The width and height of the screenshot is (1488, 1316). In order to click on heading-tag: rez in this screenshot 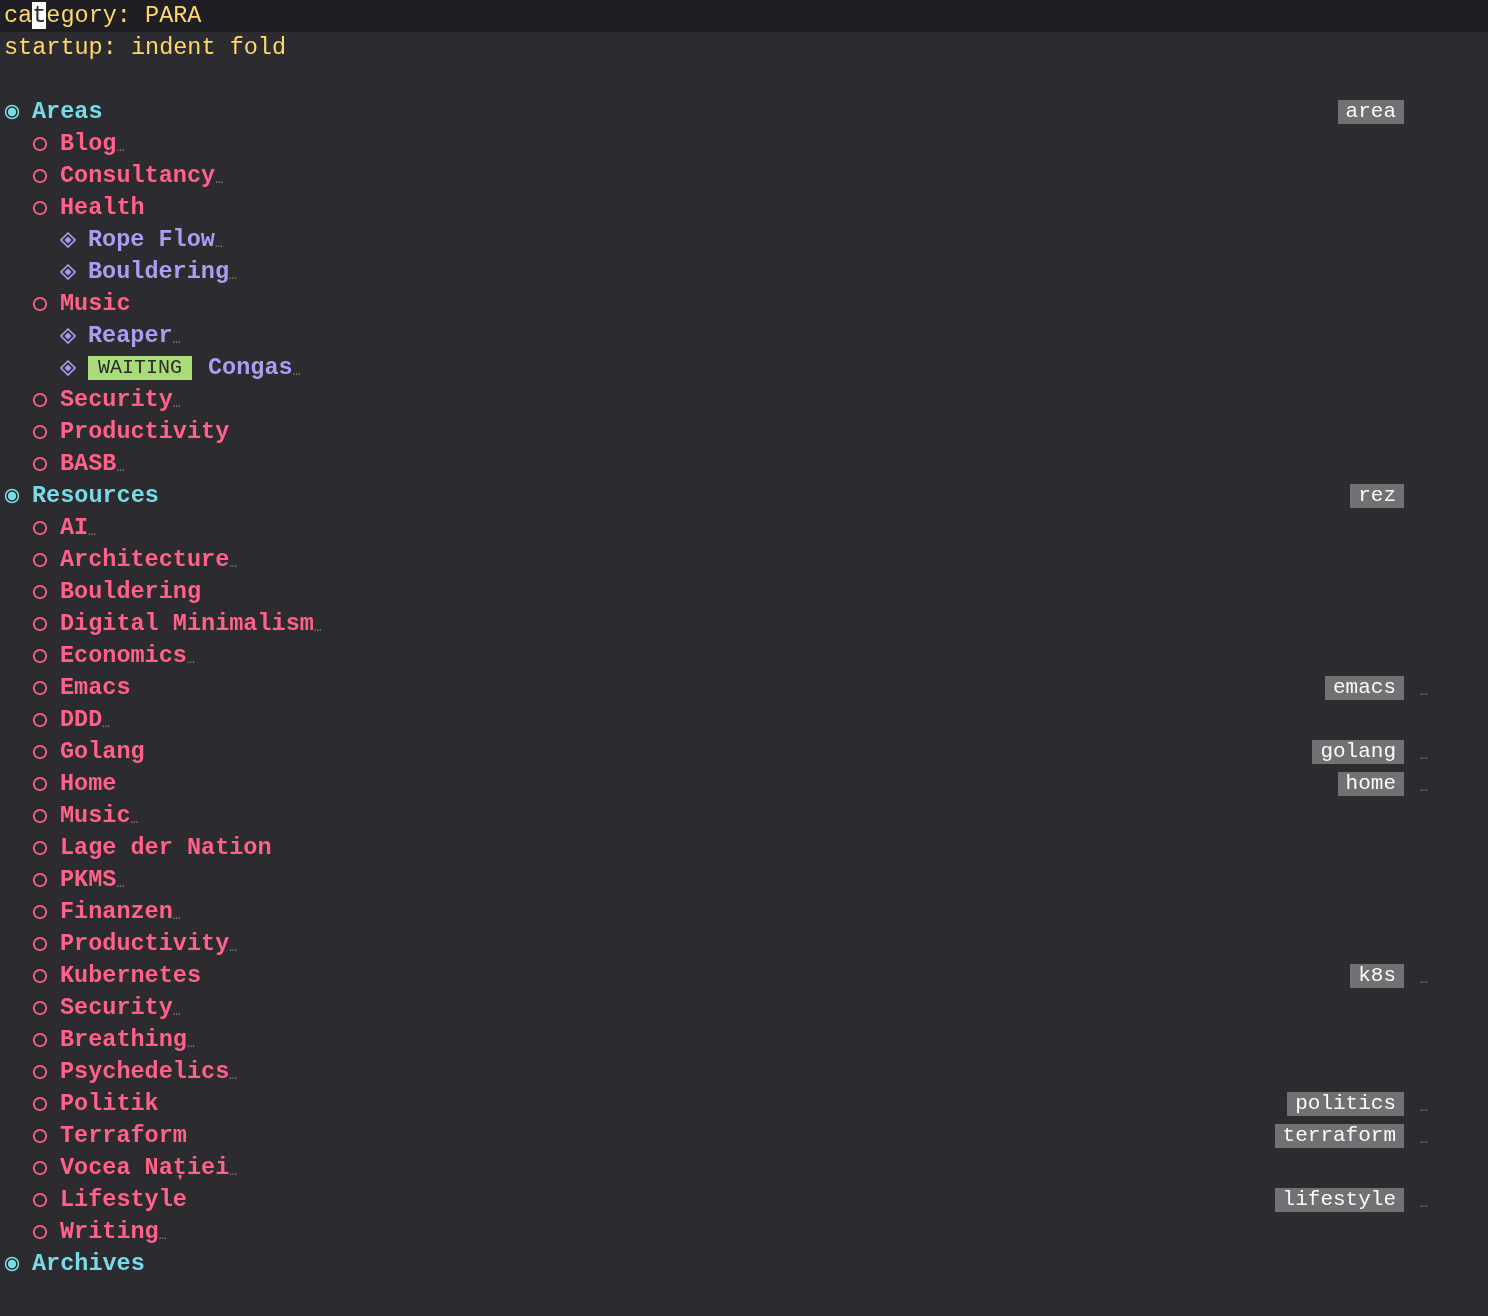, I will do `click(1377, 496)`.